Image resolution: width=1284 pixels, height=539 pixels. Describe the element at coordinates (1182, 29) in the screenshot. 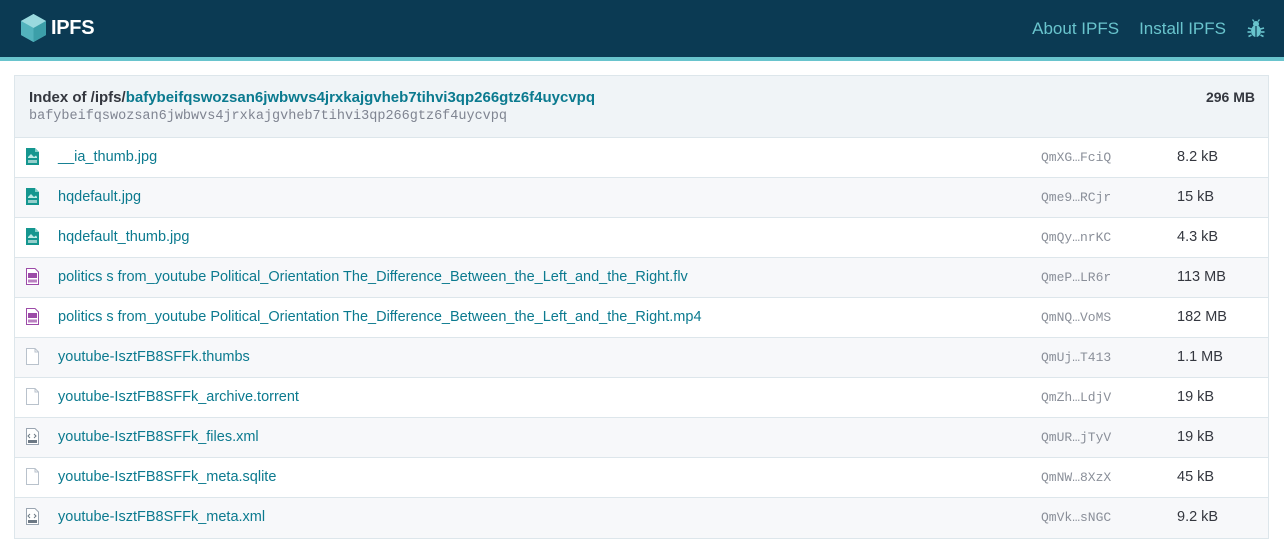

I see `install-ipfs-link: Install IPFS` at that location.